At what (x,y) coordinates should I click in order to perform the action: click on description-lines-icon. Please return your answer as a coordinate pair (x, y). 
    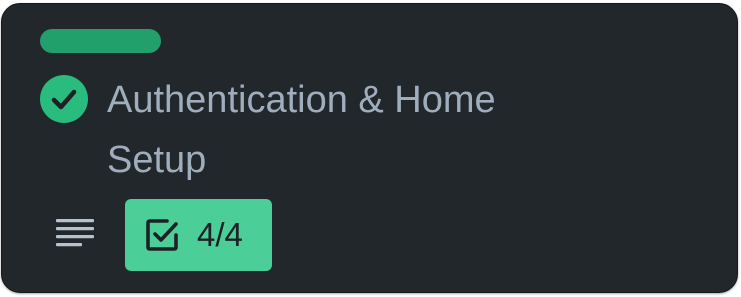
    Looking at the image, I should click on (76, 235).